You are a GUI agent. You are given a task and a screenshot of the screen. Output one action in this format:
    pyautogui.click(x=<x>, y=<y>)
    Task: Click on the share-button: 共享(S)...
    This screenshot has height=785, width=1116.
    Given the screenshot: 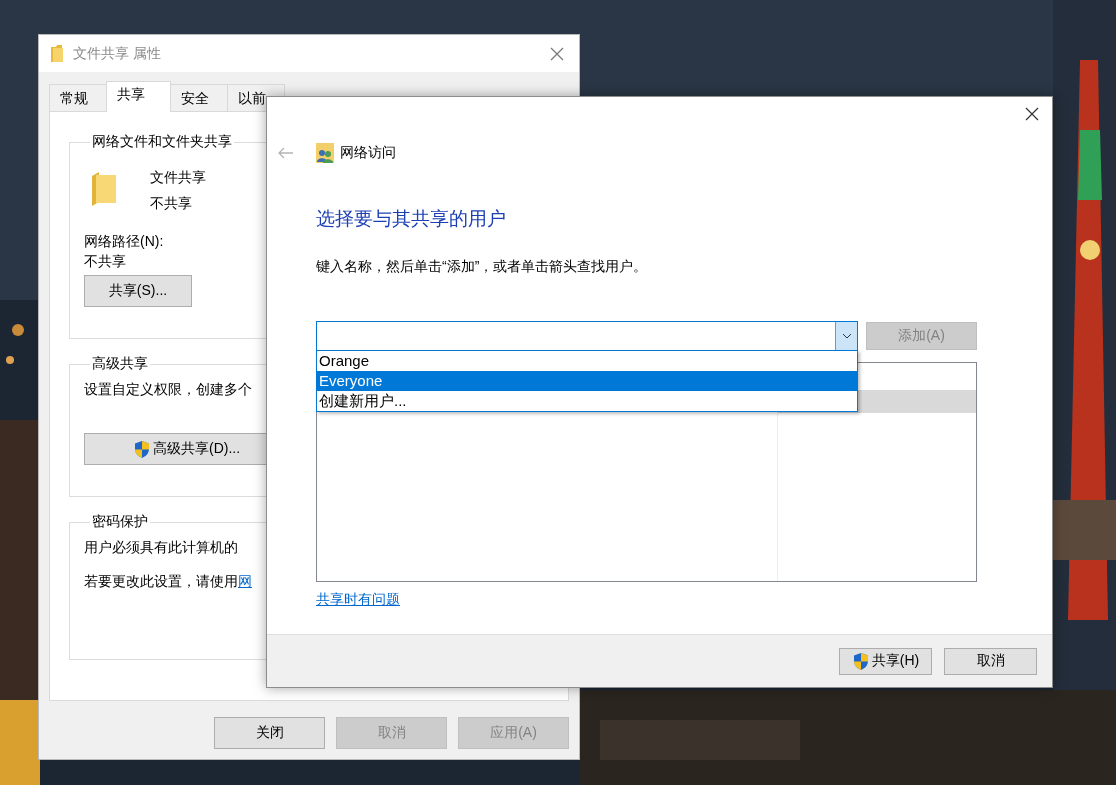 What is the action you would take?
    pyautogui.click(x=138, y=291)
    